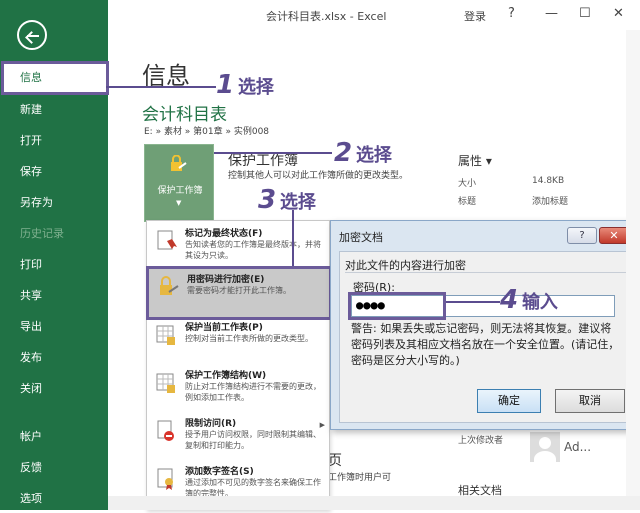  What do you see at coordinates (179, 183) in the screenshot?
I see `protect-workbook-button: 保护工作簿 ▼` at bounding box center [179, 183].